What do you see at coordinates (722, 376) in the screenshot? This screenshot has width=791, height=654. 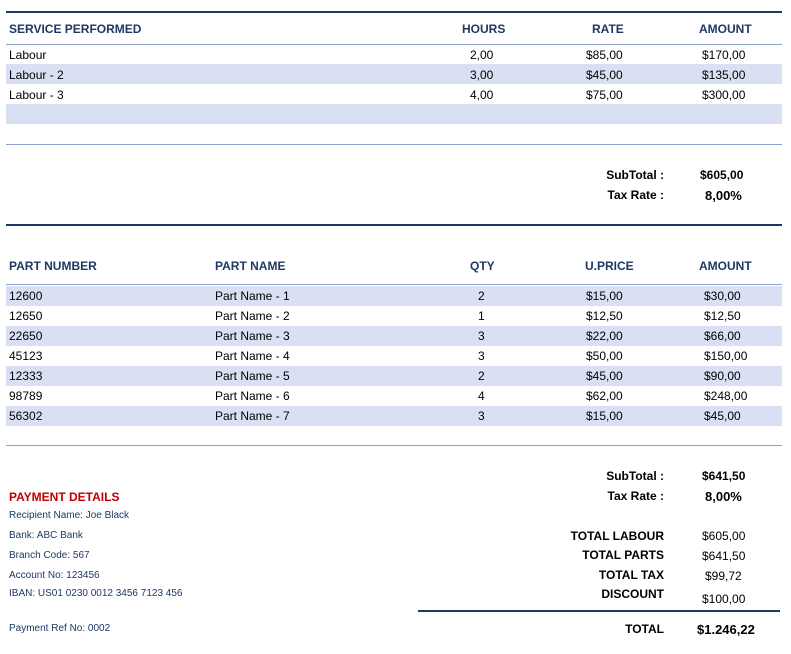 I see `part-amount: $90,00` at bounding box center [722, 376].